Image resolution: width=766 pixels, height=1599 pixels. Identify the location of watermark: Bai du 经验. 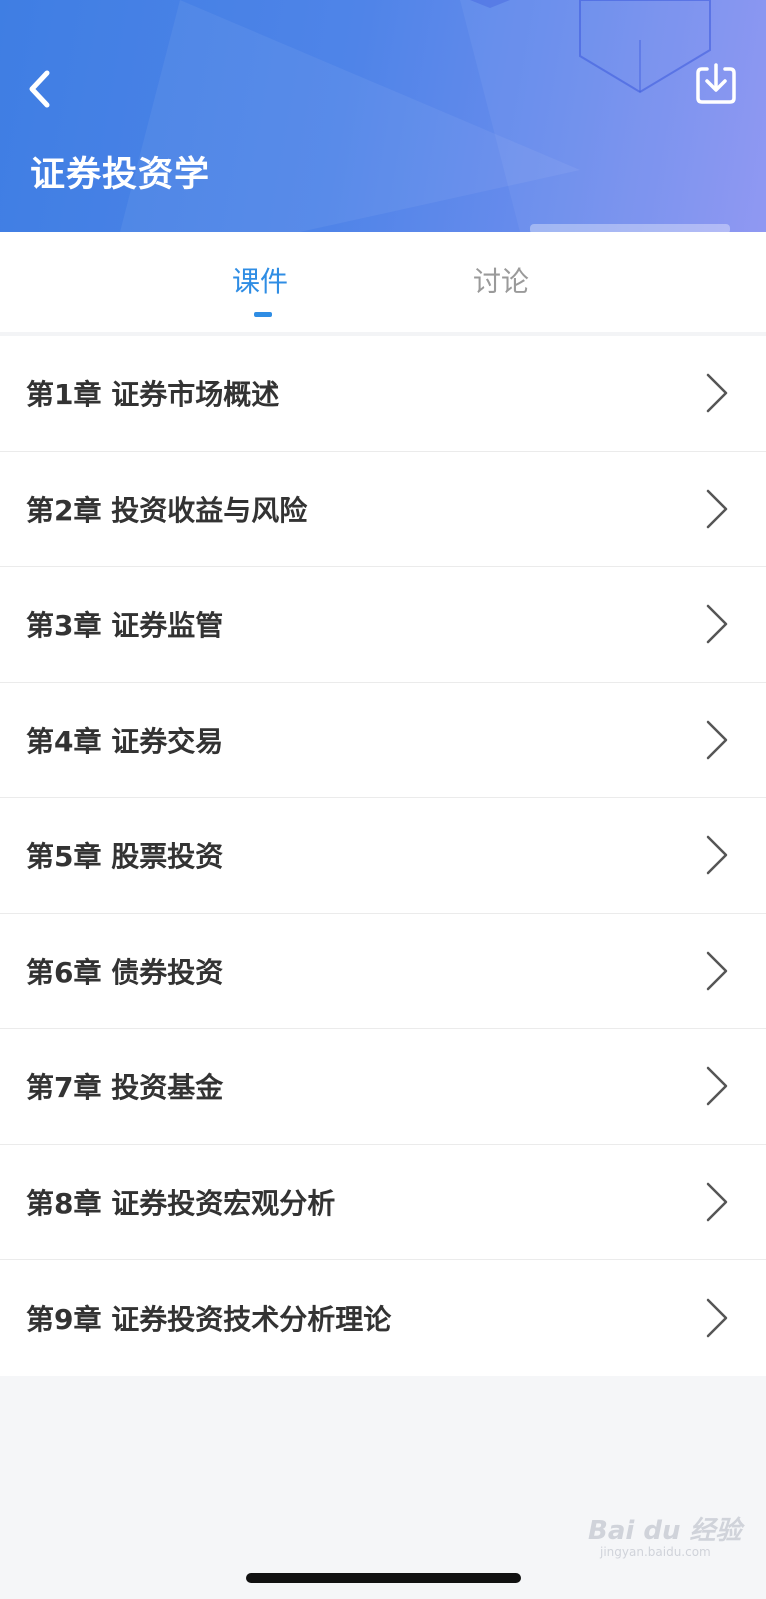
(665, 1531).